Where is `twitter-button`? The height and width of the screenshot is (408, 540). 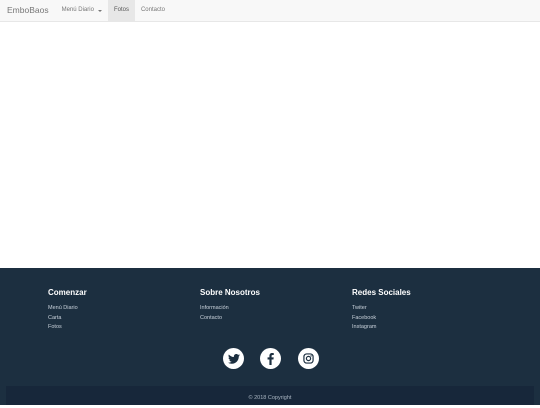 twitter-button is located at coordinates (233, 358).